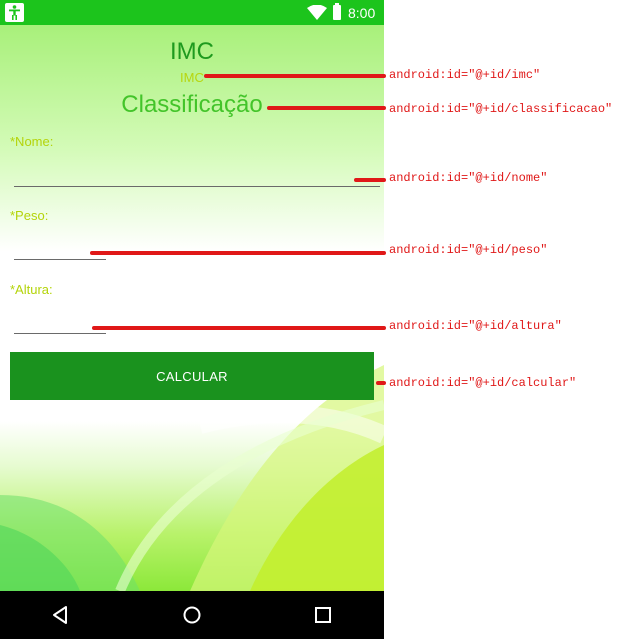 This screenshot has width=641, height=639. What do you see at coordinates (192, 51) in the screenshot?
I see `page-title: IMC` at bounding box center [192, 51].